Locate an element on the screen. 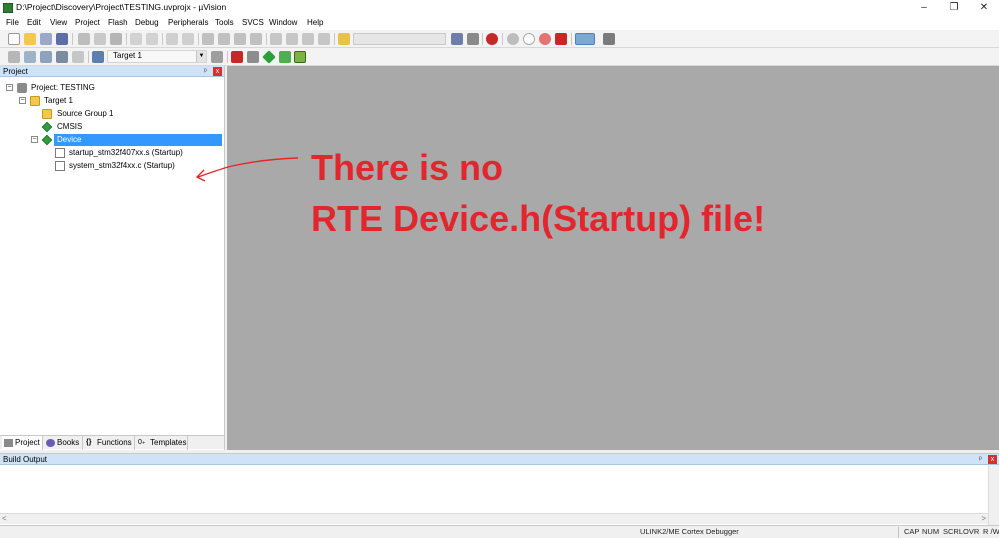 The width and height of the screenshot is (999, 538). annotation-arrow-line is located at coordinates (248, 167).